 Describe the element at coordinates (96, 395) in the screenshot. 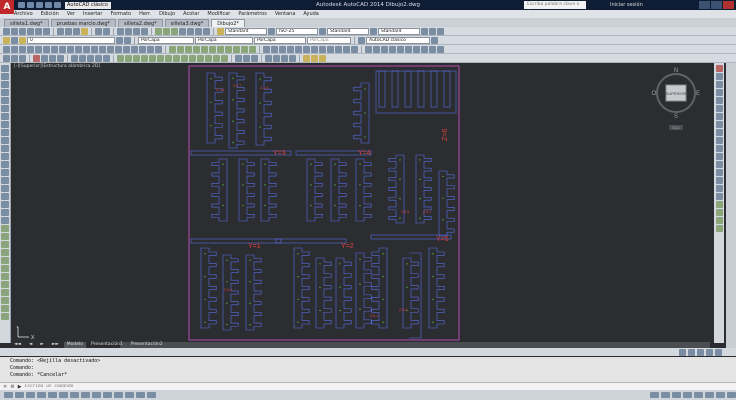

I see `dynamic-input-icon` at that location.